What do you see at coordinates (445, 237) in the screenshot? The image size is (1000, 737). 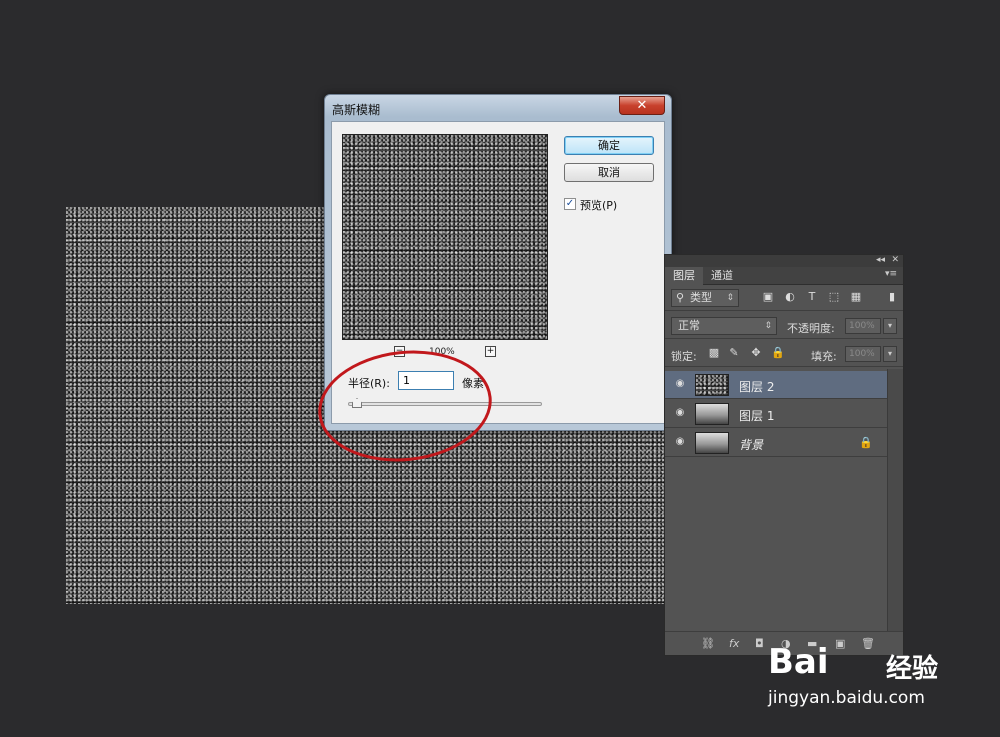 I see `blur-preview` at bounding box center [445, 237].